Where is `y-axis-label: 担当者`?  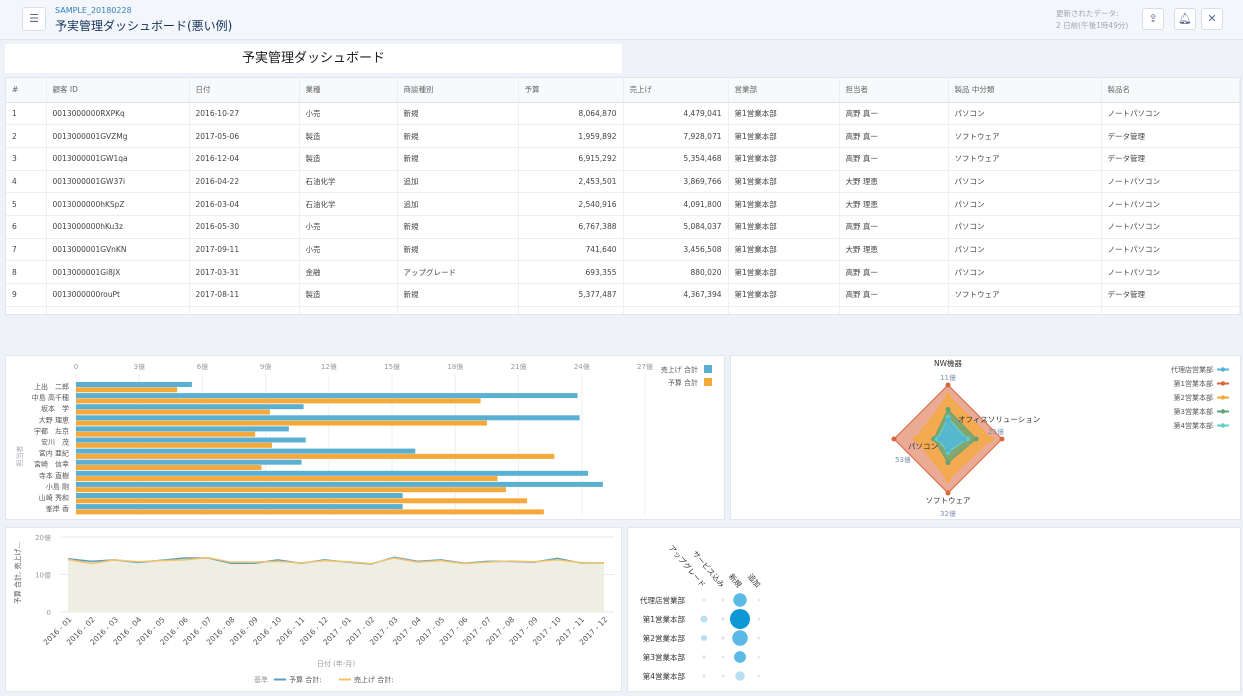 y-axis-label: 担当者 is located at coordinates (19, 456).